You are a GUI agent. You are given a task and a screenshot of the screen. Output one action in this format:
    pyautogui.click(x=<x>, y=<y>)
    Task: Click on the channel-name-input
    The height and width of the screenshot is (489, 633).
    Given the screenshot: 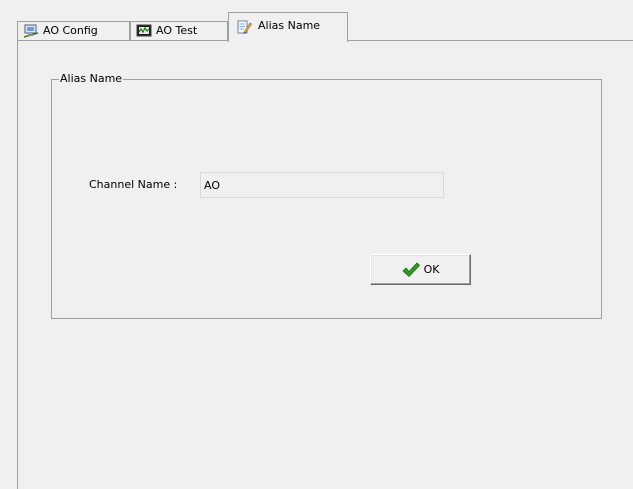 What is the action you would take?
    pyautogui.click(x=322, y=185)
    